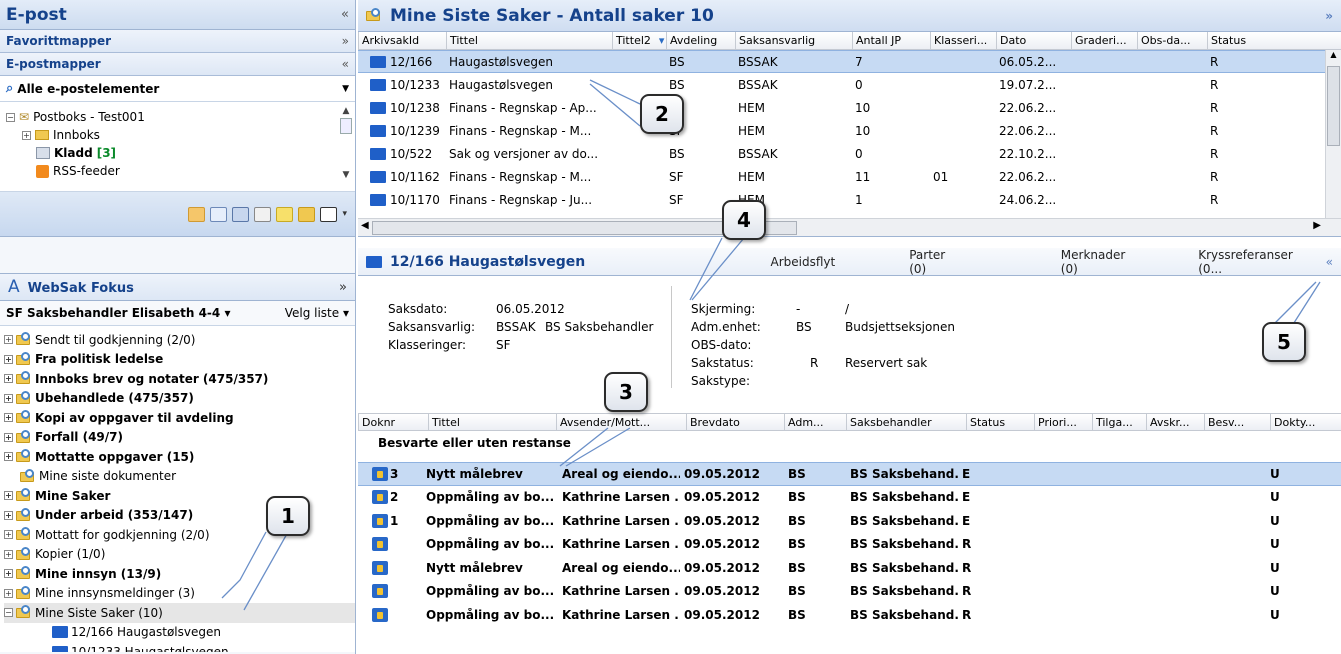 The height and width of the screenshot is (654, 1341). What do you see at coordinates (179, 574) in the screenshot?
I see `fokus-folder-item: + Mine innsyn (13/9)` at bounding box center [179, 574].